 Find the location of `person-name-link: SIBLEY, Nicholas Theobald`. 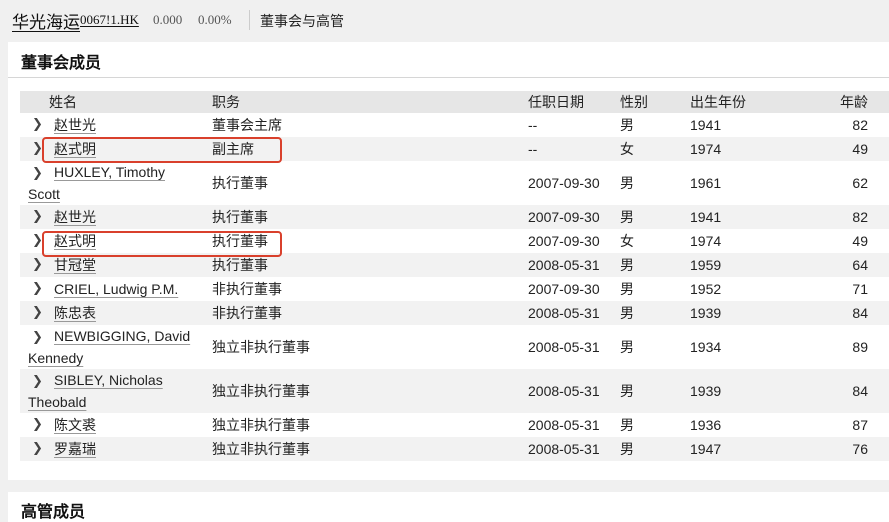

person-name-link: SIBLEY, Nicholas Theobald is located at coordinates (112, 391).